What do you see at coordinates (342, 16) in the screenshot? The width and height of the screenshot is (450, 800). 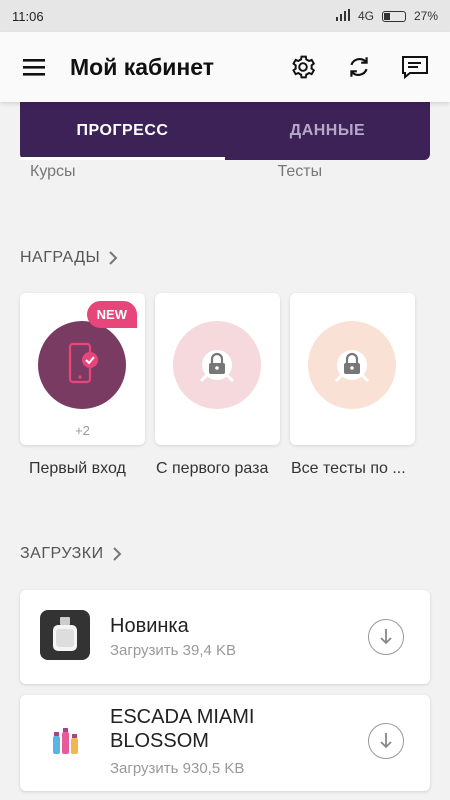 I see `signal-icon` at bounding box center [342, 16].